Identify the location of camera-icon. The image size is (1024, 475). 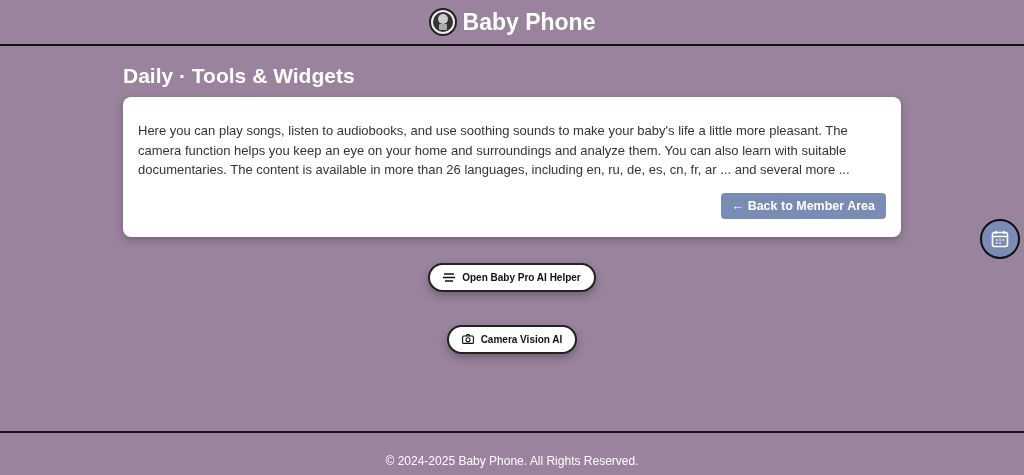
(467, 339).